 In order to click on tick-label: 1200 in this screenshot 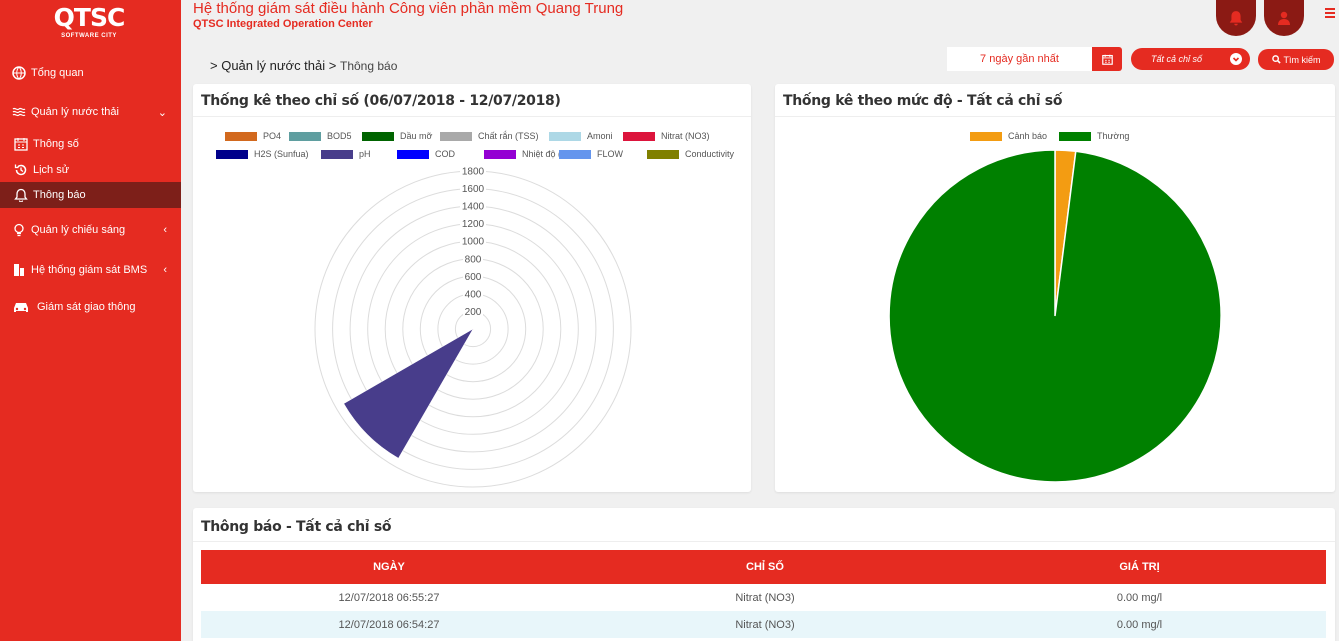, I will do `click(473, 224)`.